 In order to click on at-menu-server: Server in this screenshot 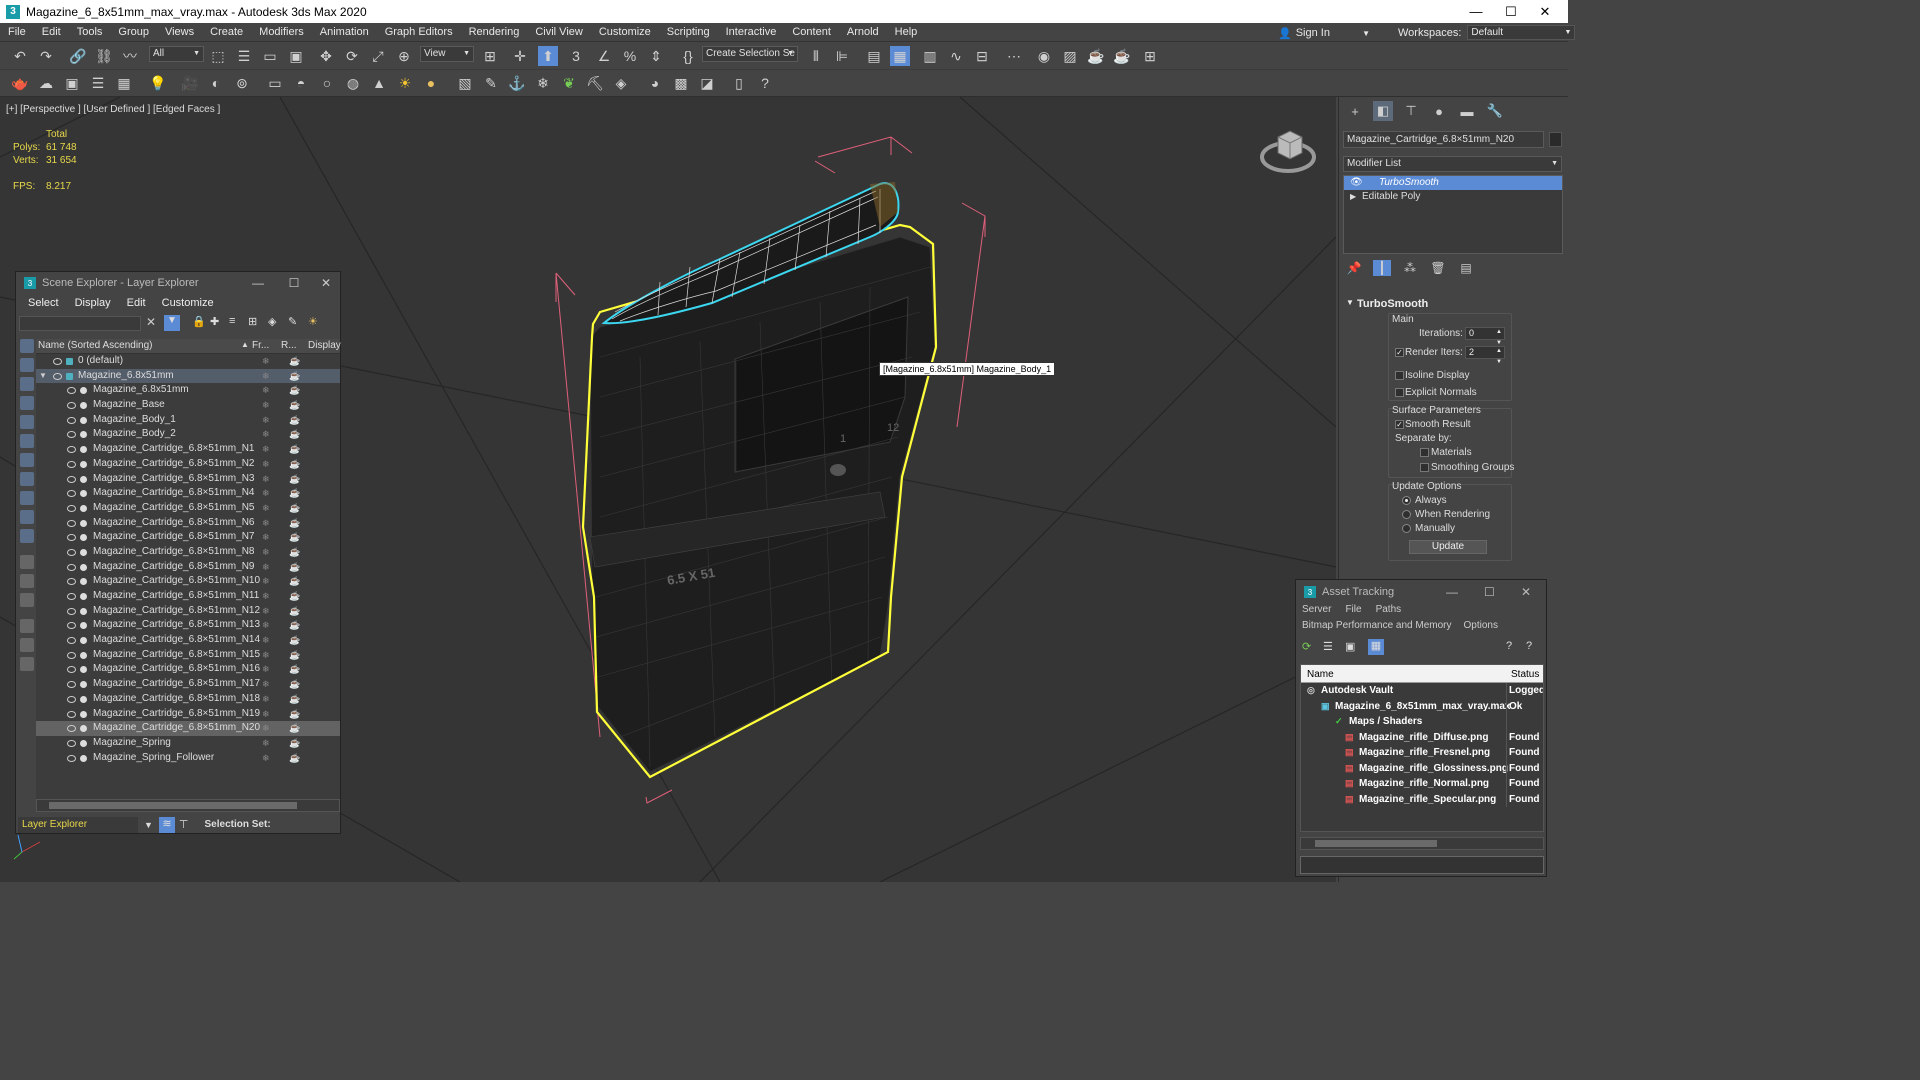, I will do `click(1316, 612)`.